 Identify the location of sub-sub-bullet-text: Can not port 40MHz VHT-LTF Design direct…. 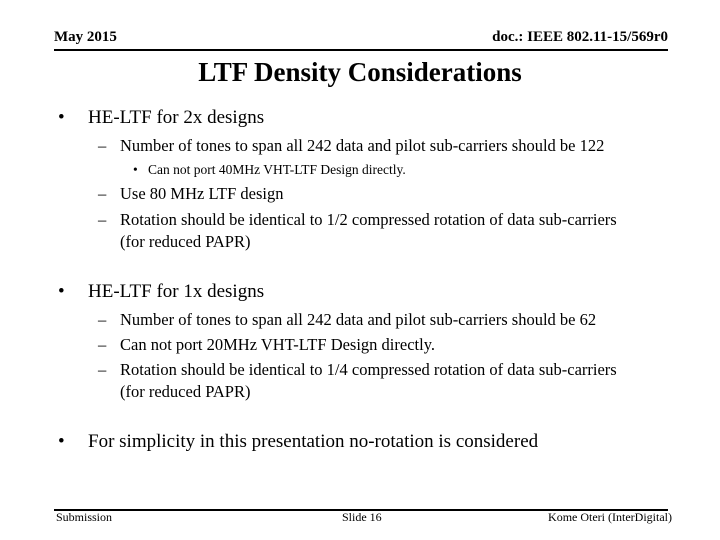
(277, 169).